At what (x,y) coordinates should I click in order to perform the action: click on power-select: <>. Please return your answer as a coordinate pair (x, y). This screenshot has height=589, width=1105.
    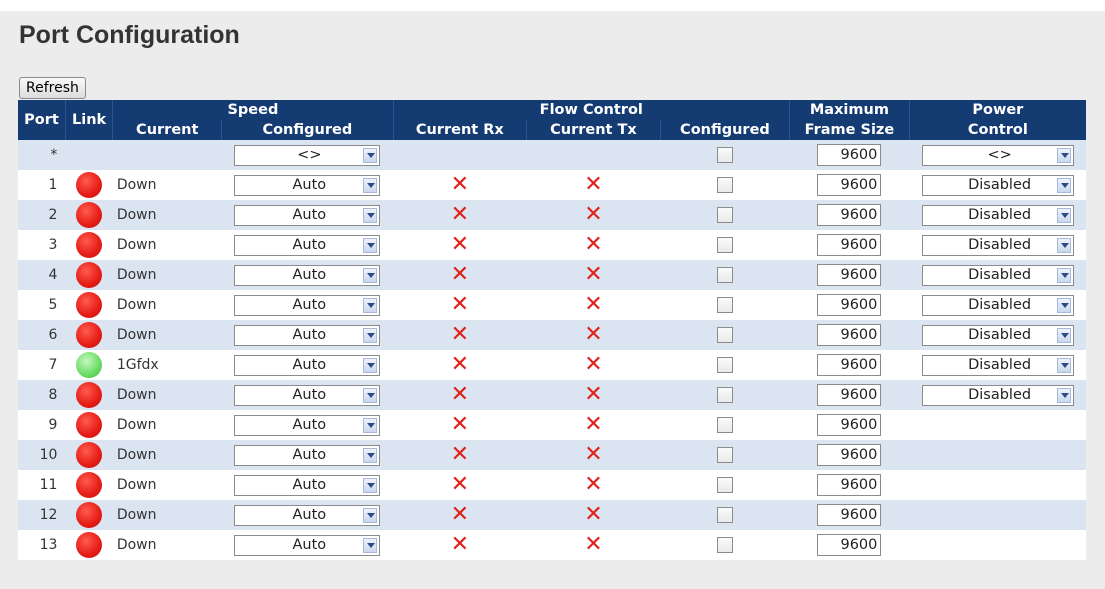
    Looking at the image, I should click on (997, 155).